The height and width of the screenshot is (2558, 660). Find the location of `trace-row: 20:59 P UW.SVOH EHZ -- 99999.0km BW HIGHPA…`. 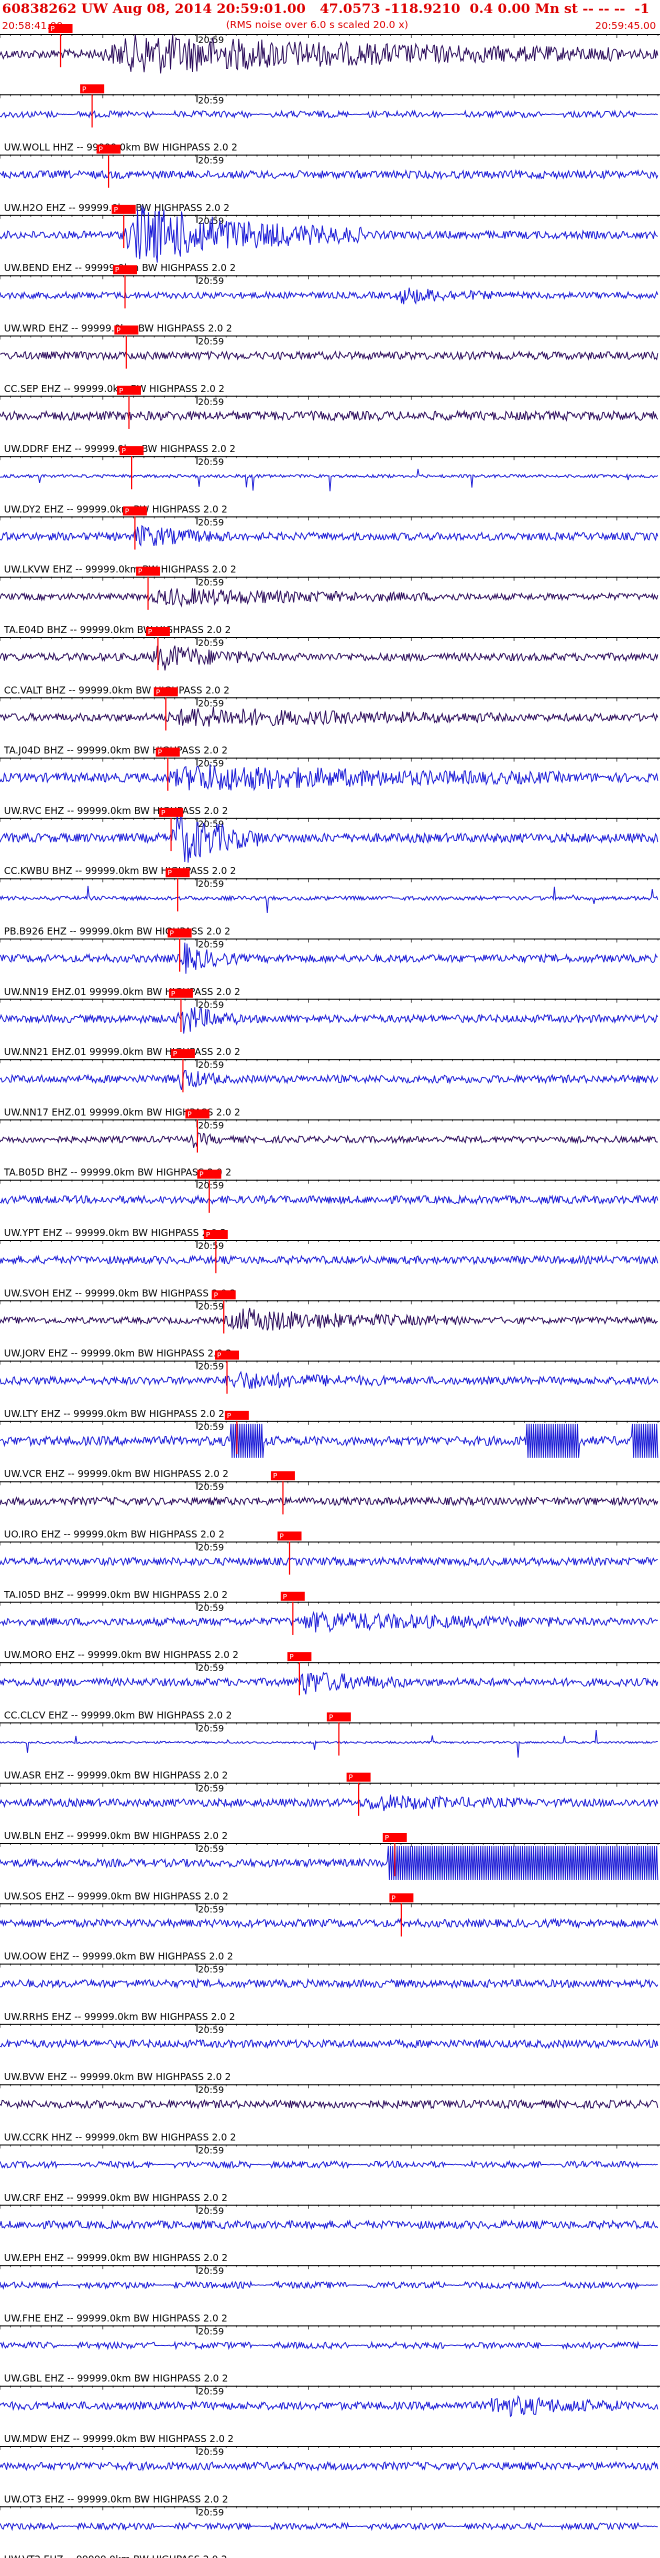

trace-row: 20:59 P UW.SVOH EHZ -- 99999.0km BW HIGHPA… is located at coordinates (330, 1264).